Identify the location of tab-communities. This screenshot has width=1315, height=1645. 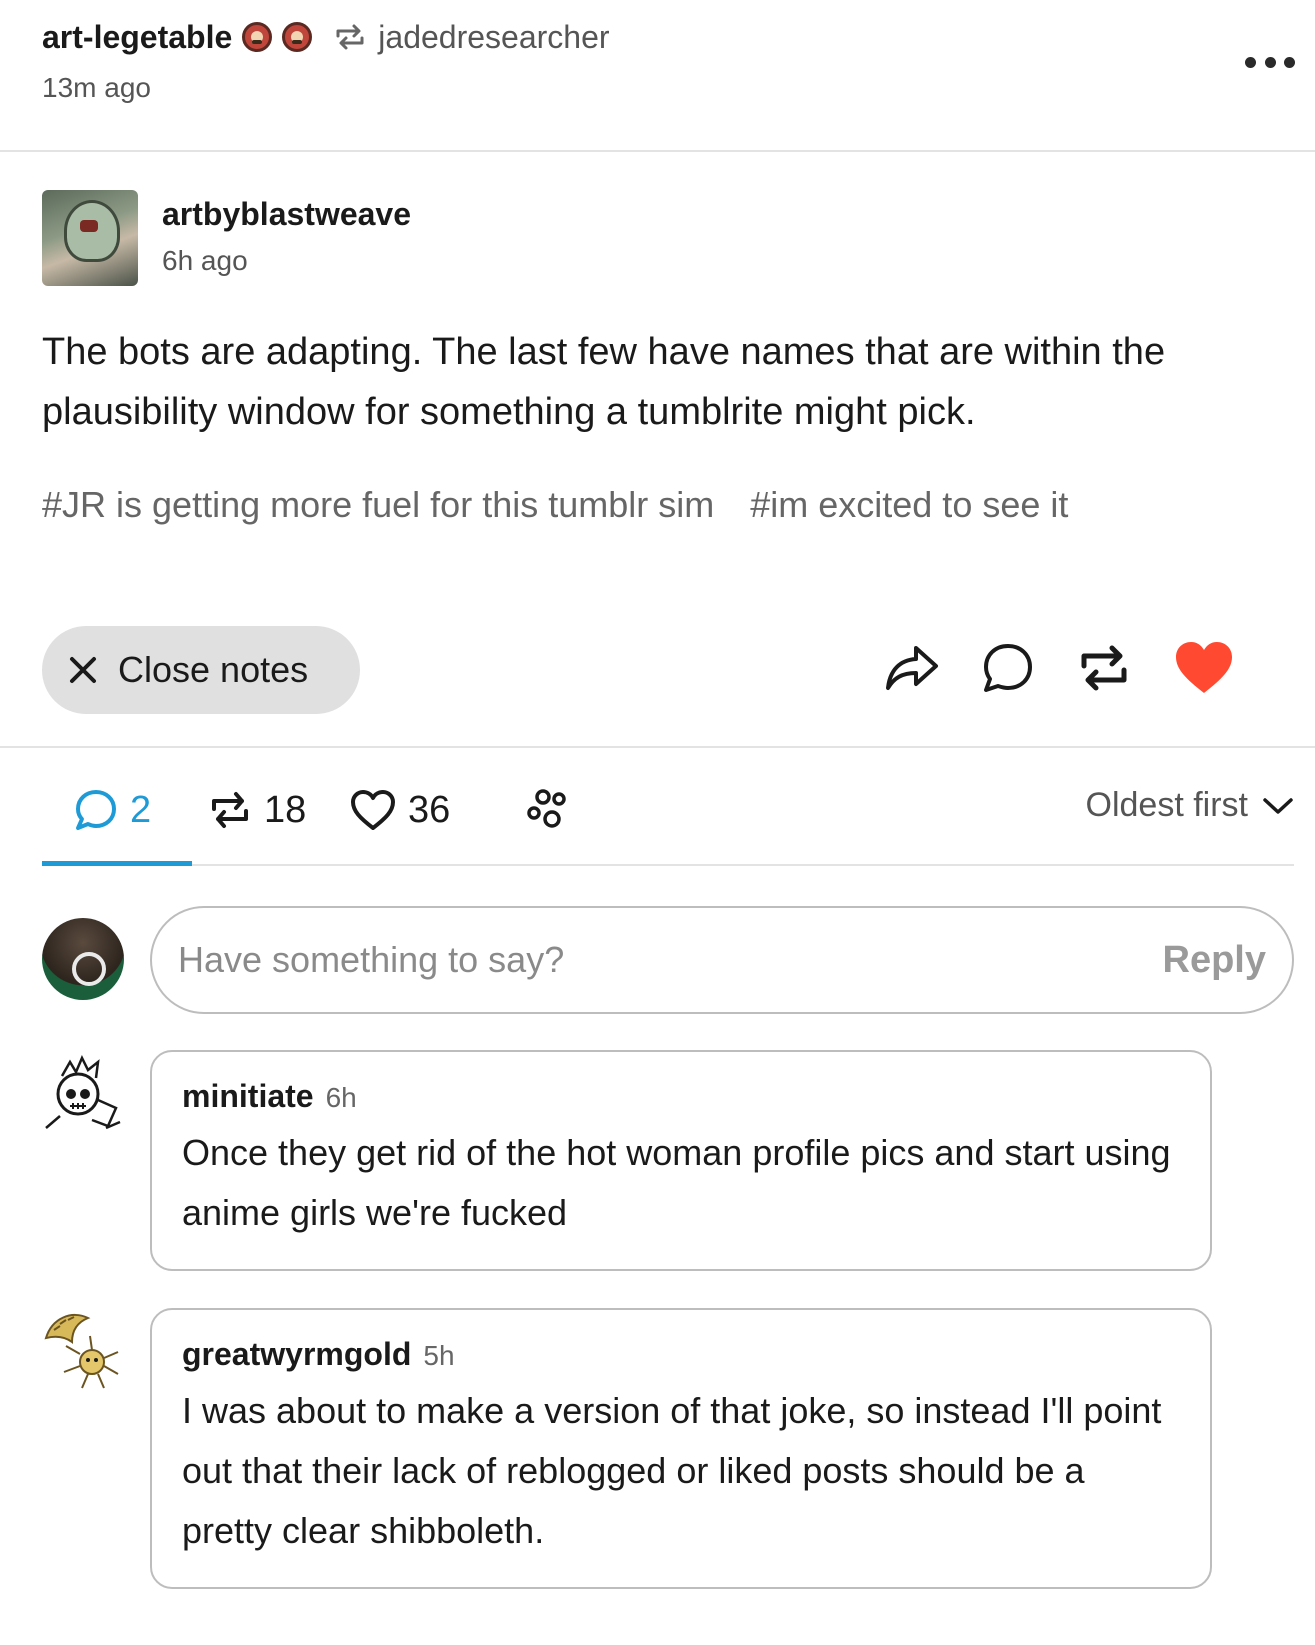
(549, 810).